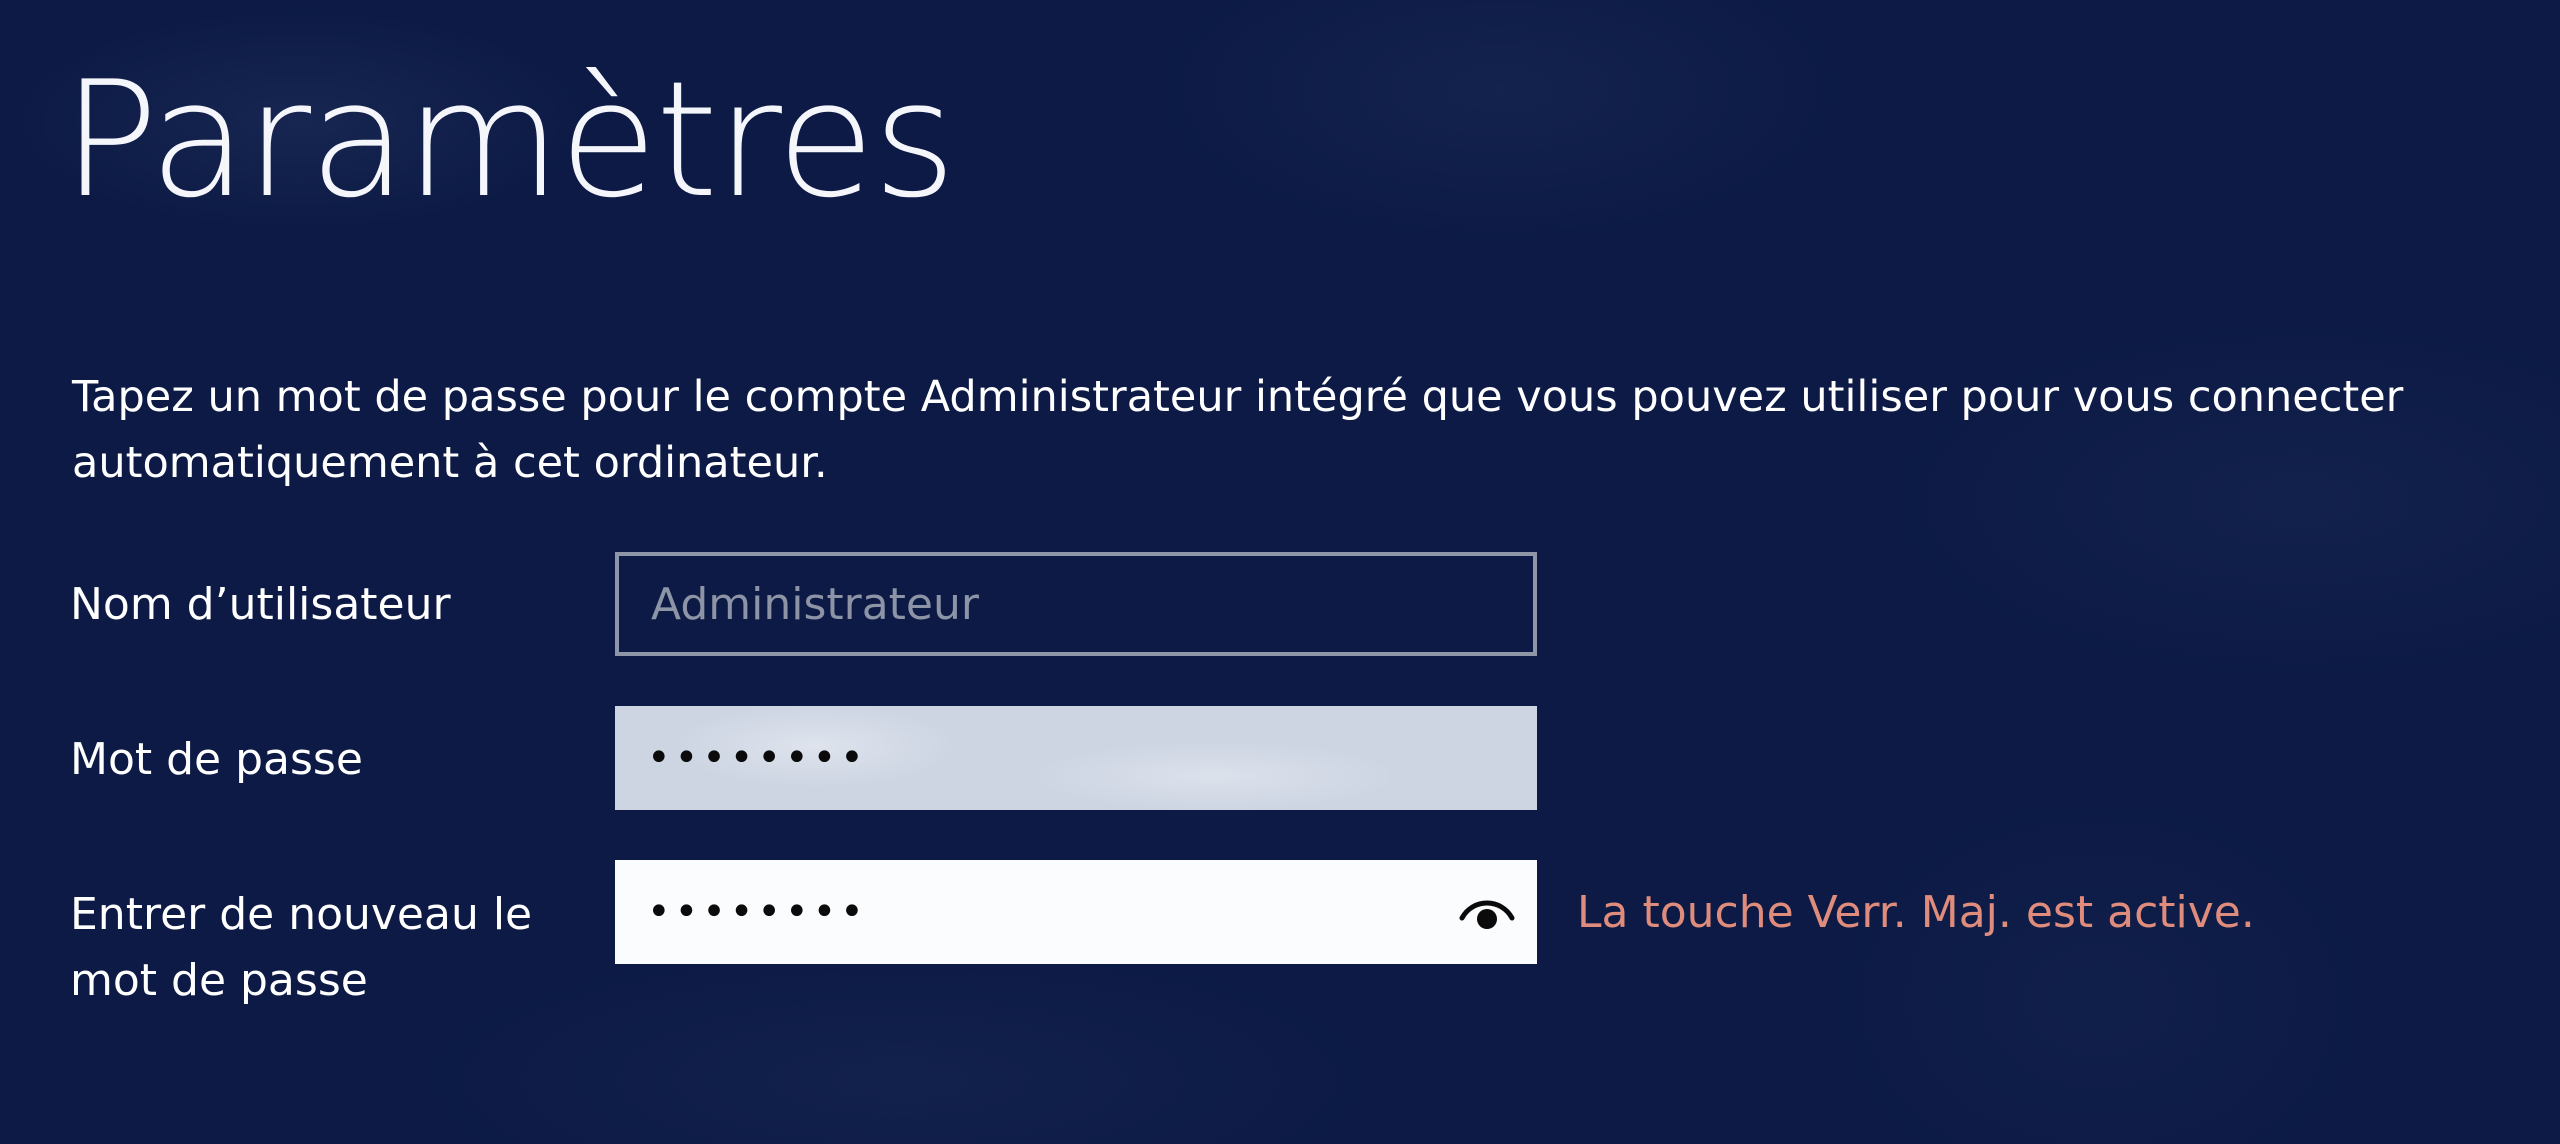  Describe the element at coordinates (1076, 912) in the screenshot. I see `confirm-password-field: ••••••••` at that location.